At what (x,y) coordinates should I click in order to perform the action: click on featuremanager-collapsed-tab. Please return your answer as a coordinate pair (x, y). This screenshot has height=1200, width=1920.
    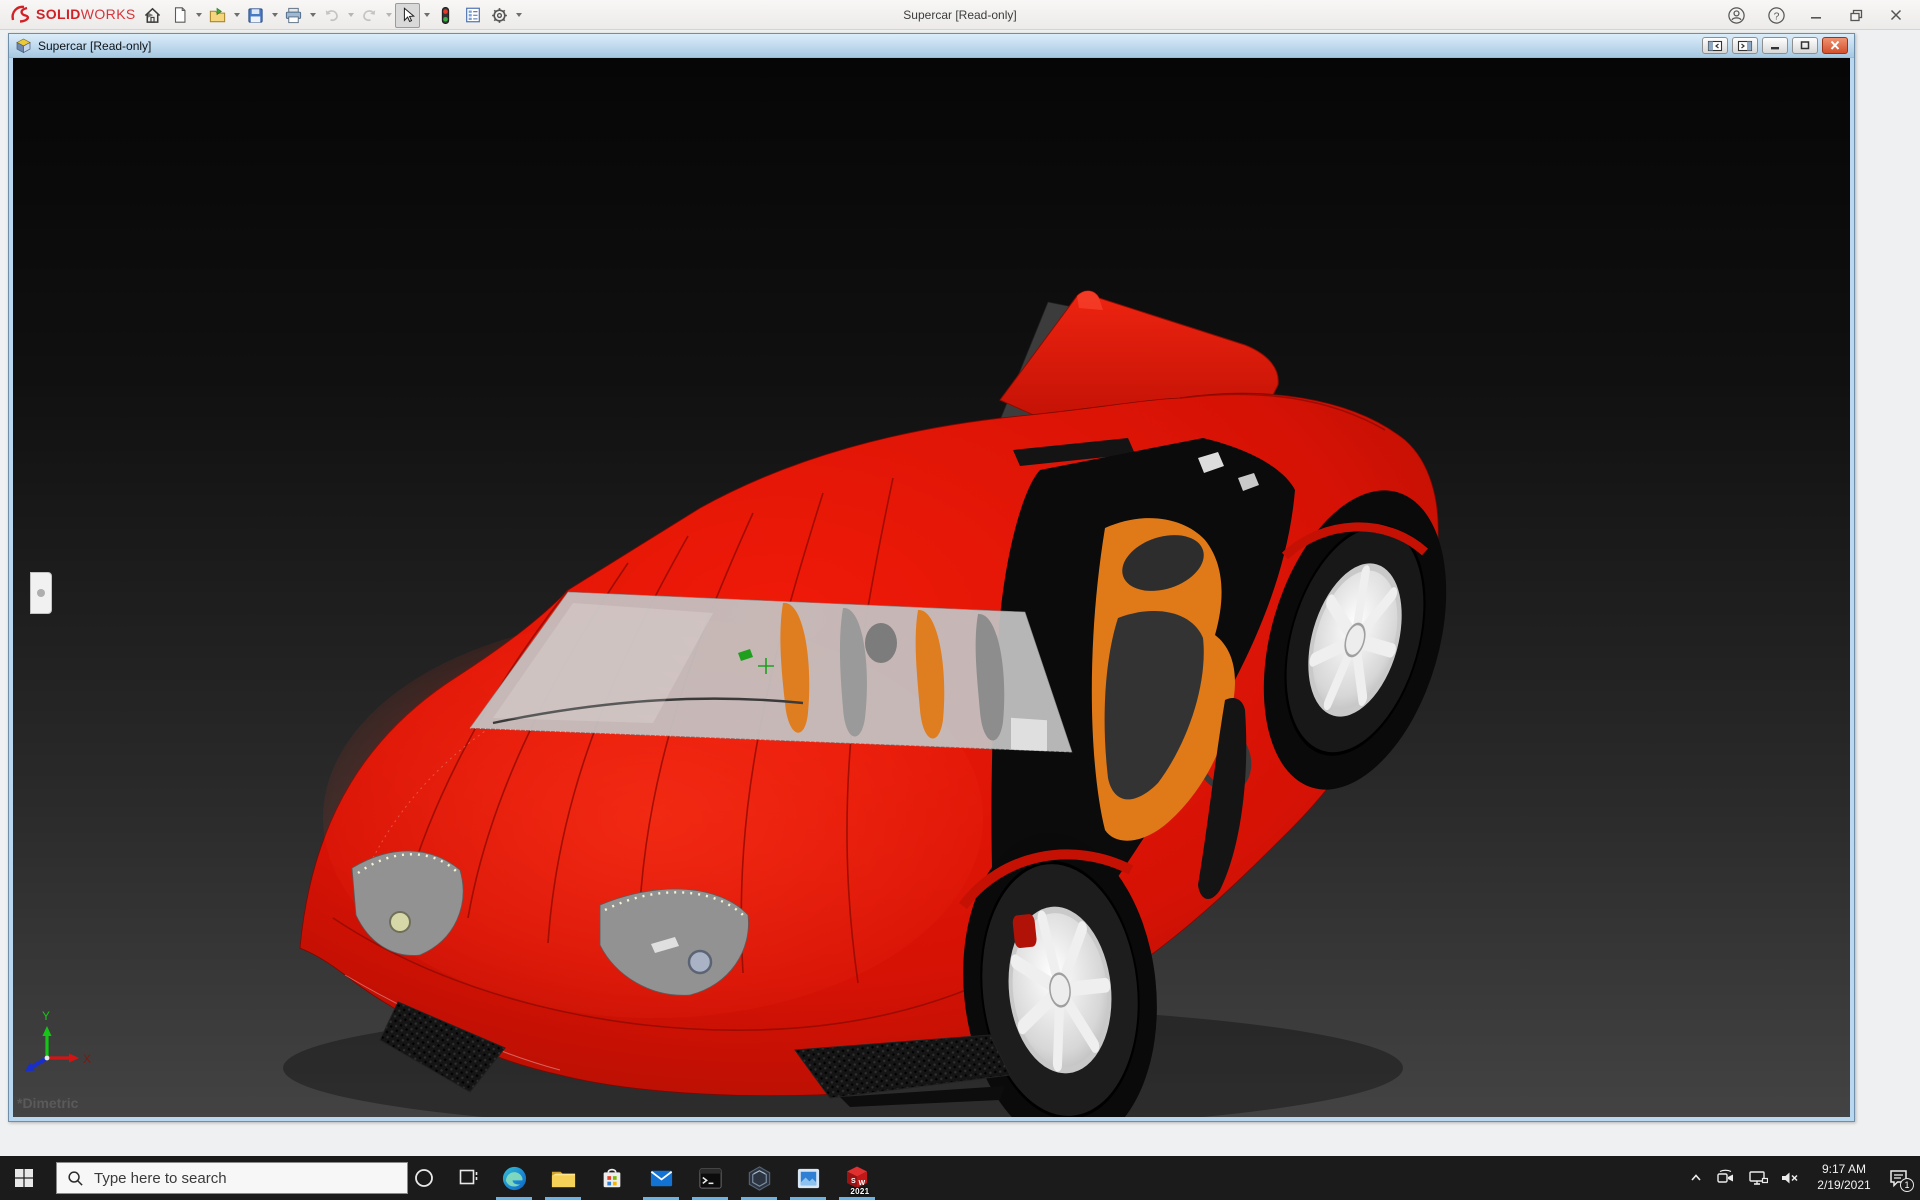
    Looking at the image, I should click on (41, 593).